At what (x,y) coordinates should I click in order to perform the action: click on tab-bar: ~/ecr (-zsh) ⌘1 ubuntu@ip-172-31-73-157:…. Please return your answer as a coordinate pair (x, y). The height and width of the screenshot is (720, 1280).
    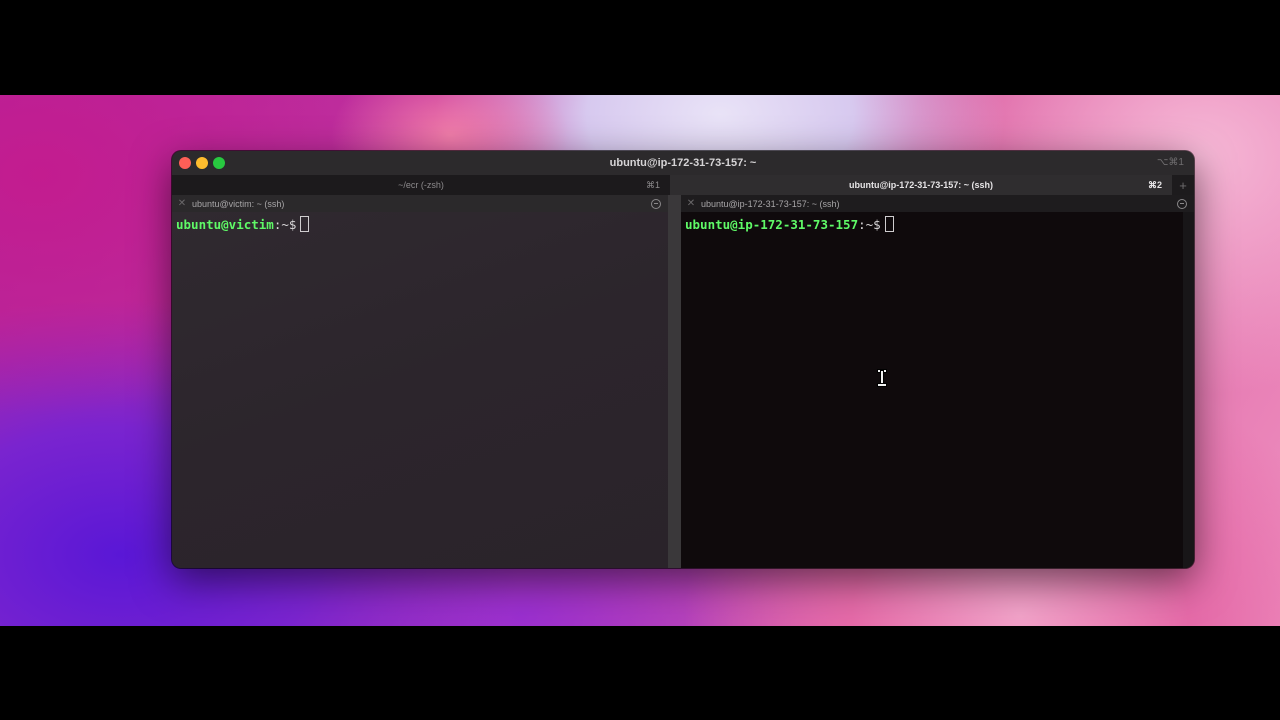
    Looking at the image, I should click on (683, 185).